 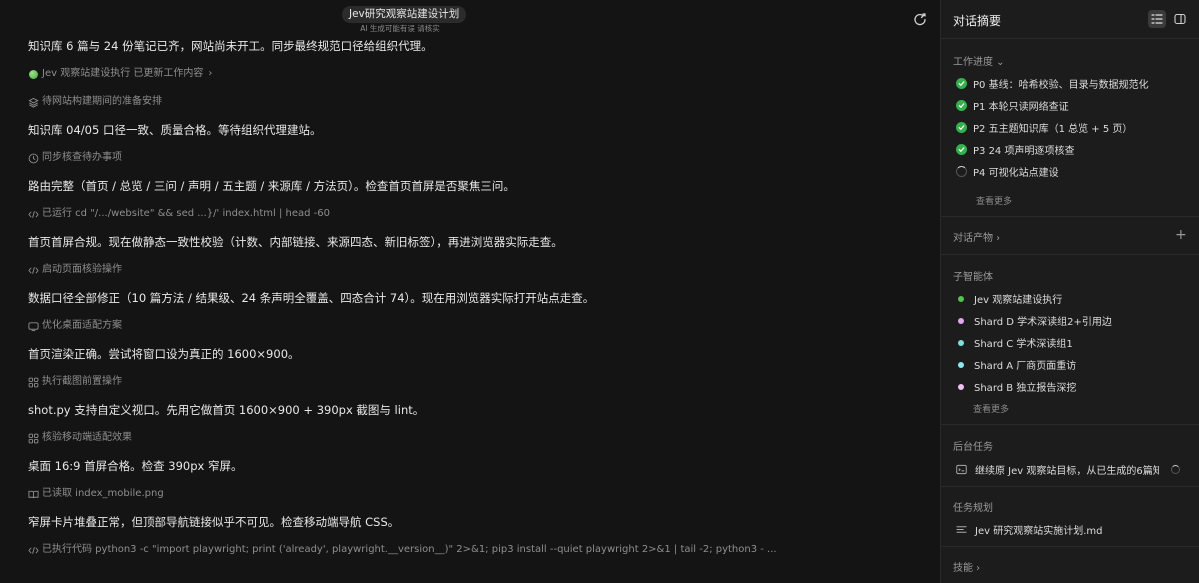 What do you see at coordinates (473, 354) in the screenshot?
I see `assistant-message: 首页渲染正确。尝试将窗口设为真正的 1600×900。` at bounding box center [473, 354].